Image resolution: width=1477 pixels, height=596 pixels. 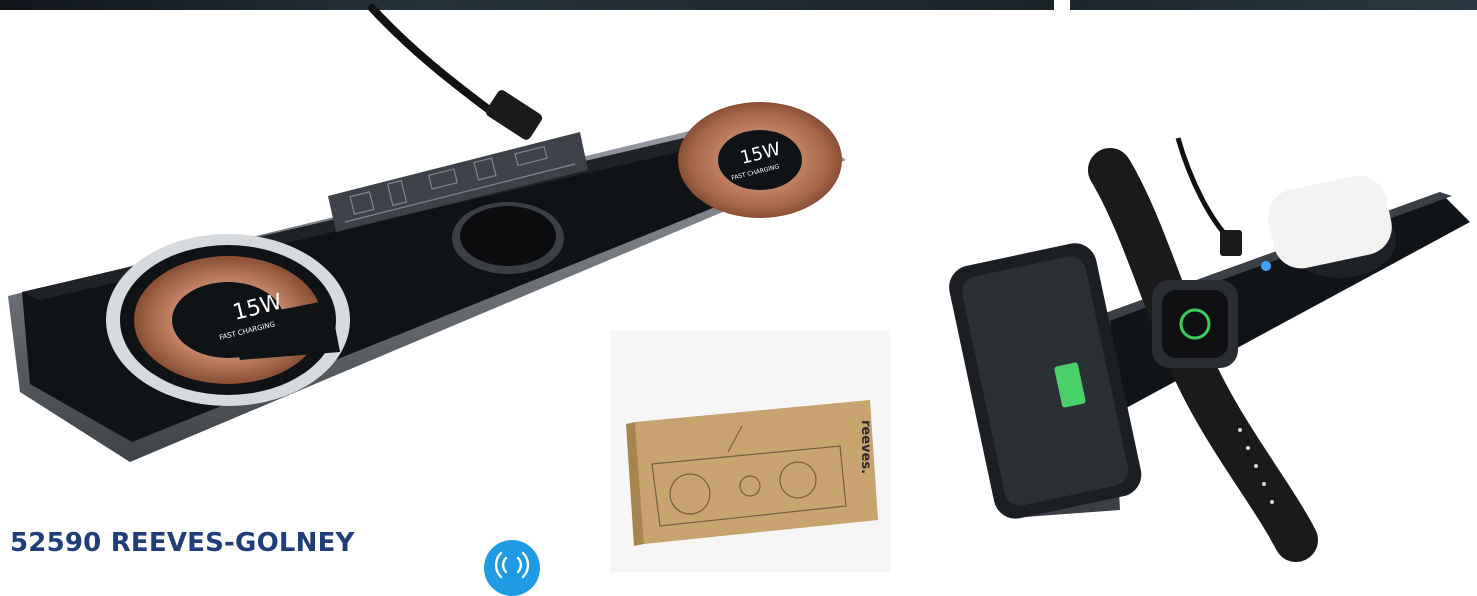 What do you see at coordinates (182, 543) in the screenshot?
I see `product-title: 52590 REEVES-GOLNEY` at bounding box center [182, 543].